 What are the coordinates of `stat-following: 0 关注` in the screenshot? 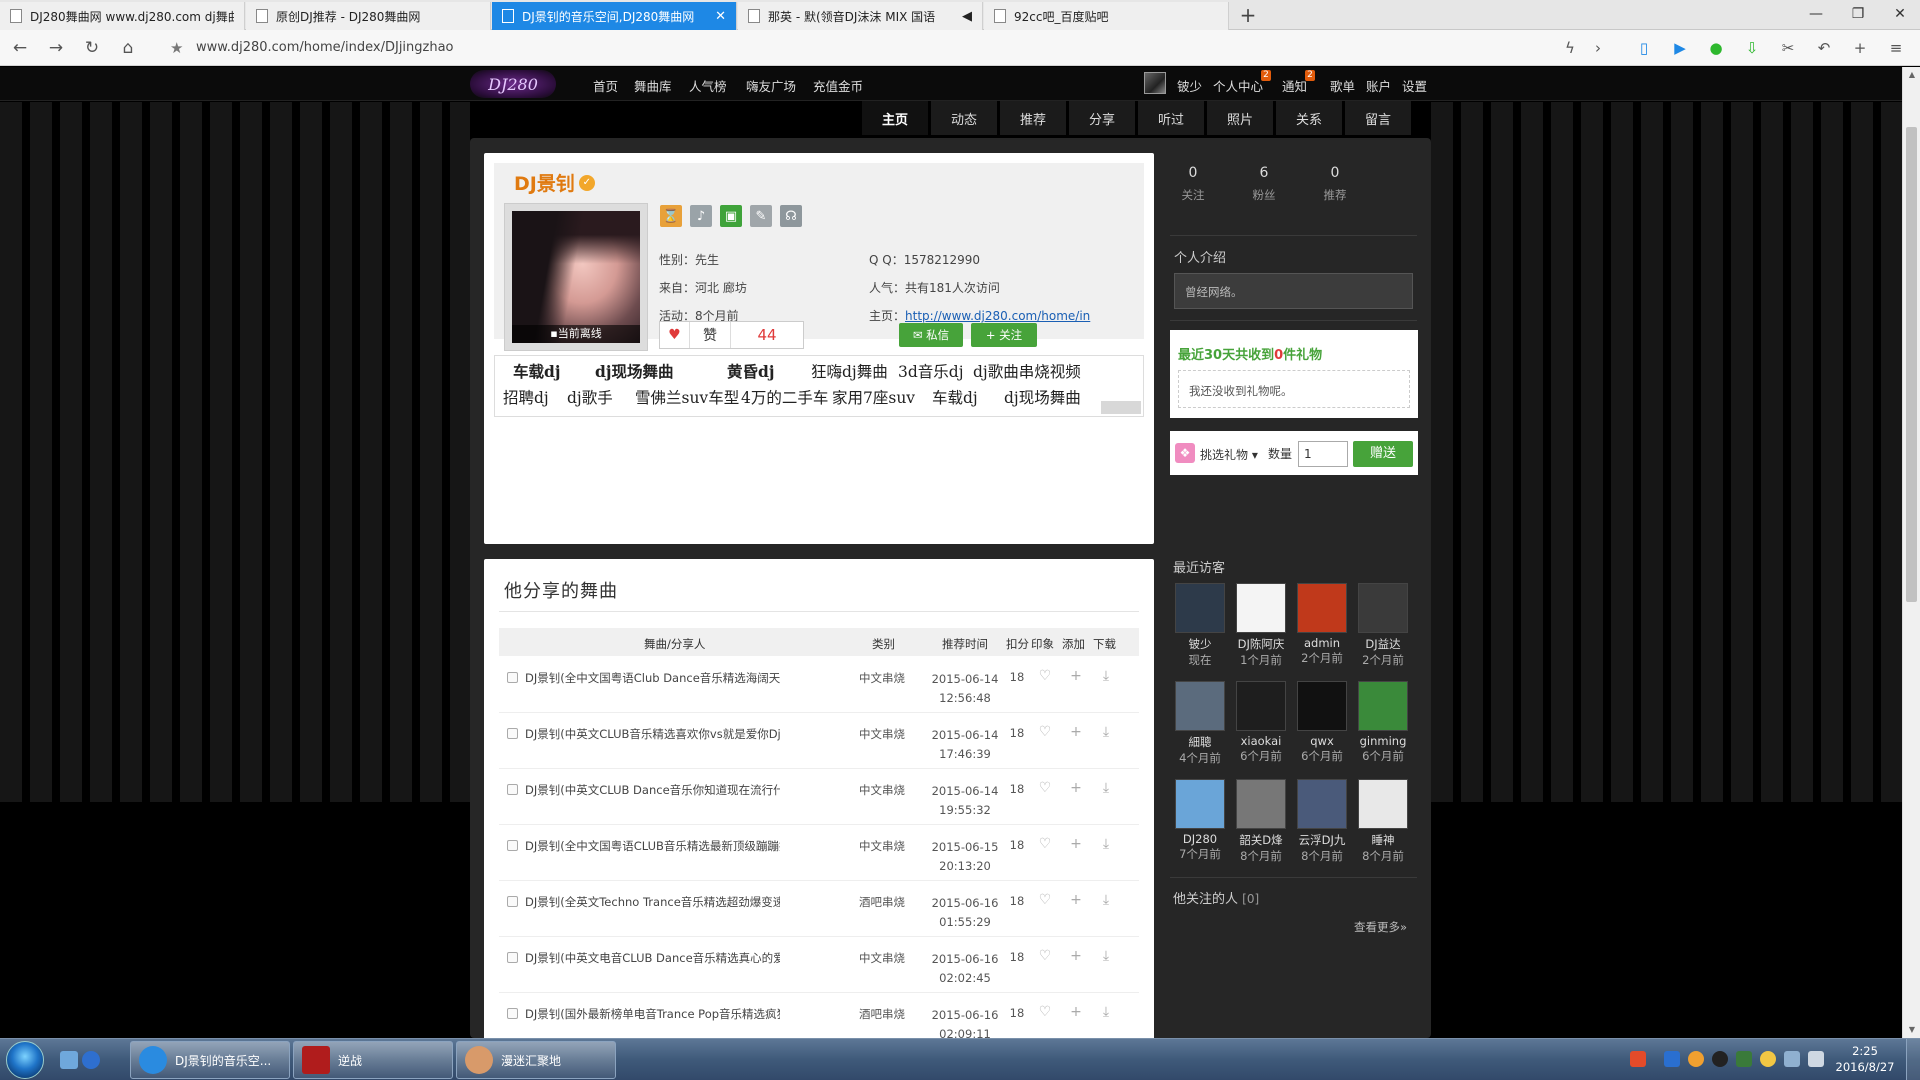 It's located at (1193, 184).